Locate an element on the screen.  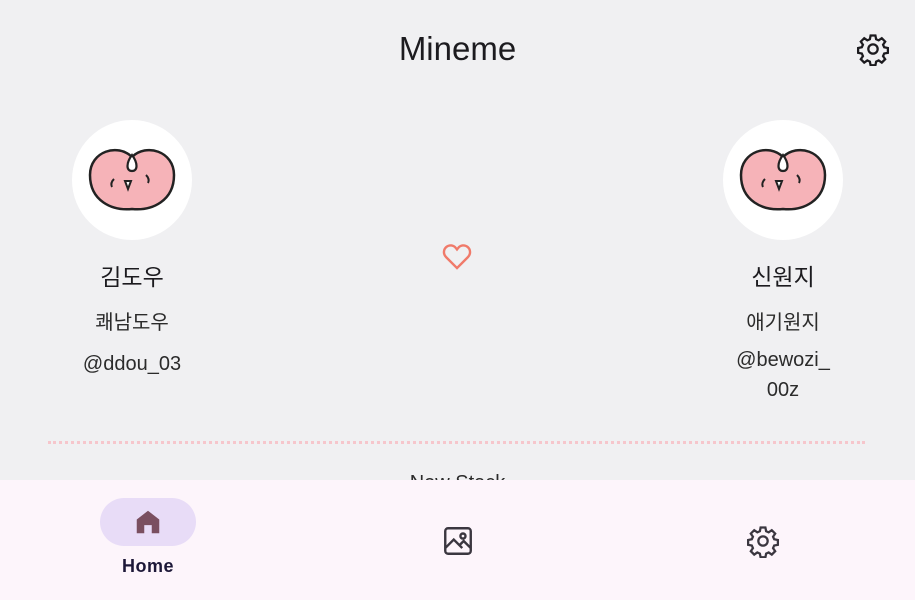
profile-right: 신원지 애기원지 @bewozi_00z is located at coordinates (783, 262).